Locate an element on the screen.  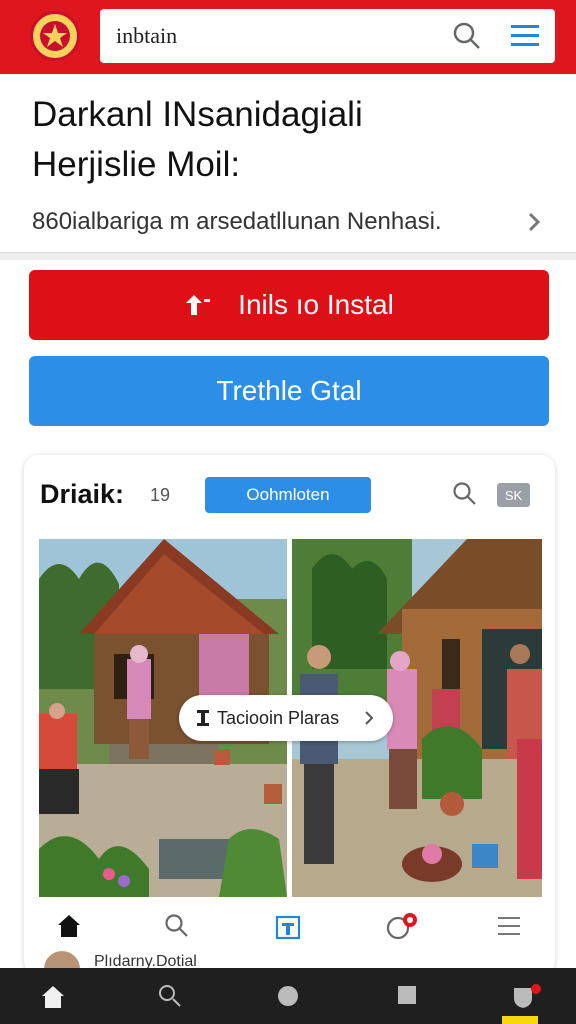
card-count: 19 is located at coordinates (160, 495).